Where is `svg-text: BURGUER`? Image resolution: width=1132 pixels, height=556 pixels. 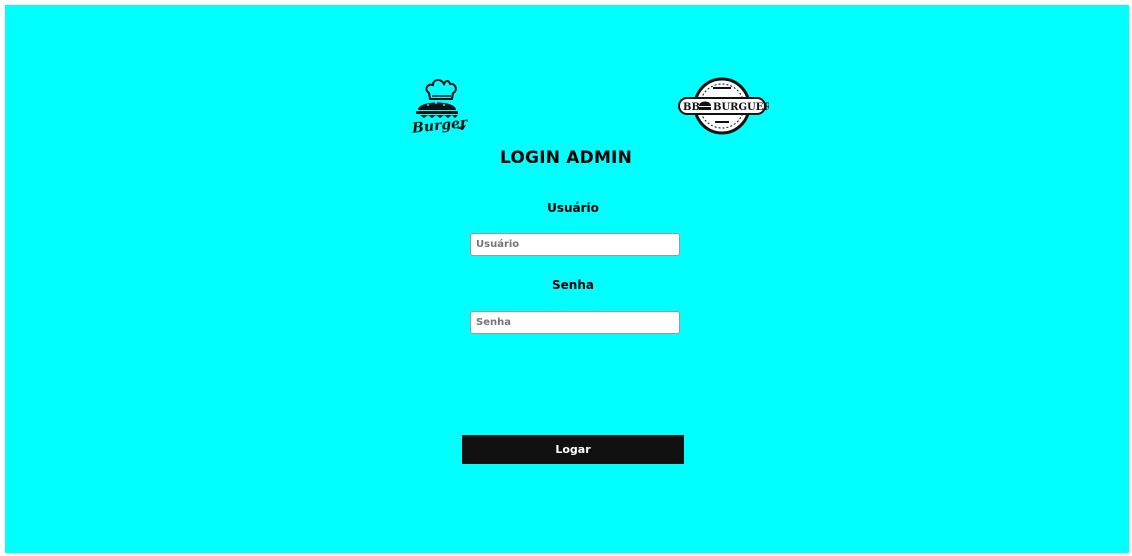 svg-text: BURGUER is located at coordinates (741, 107).